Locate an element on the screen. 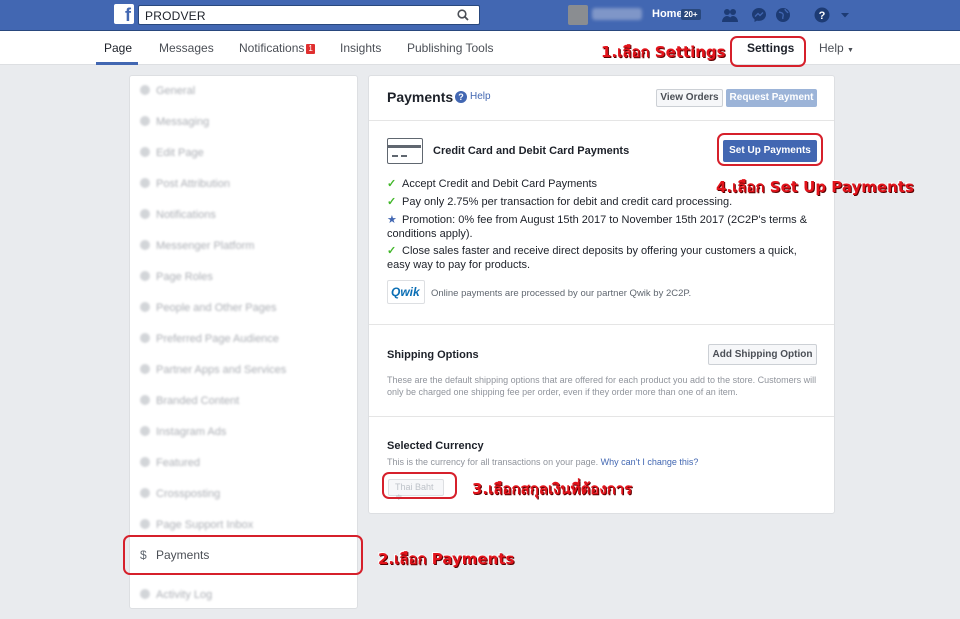  qwik-logo-text: Qwik is located at coordinates (405, 292).